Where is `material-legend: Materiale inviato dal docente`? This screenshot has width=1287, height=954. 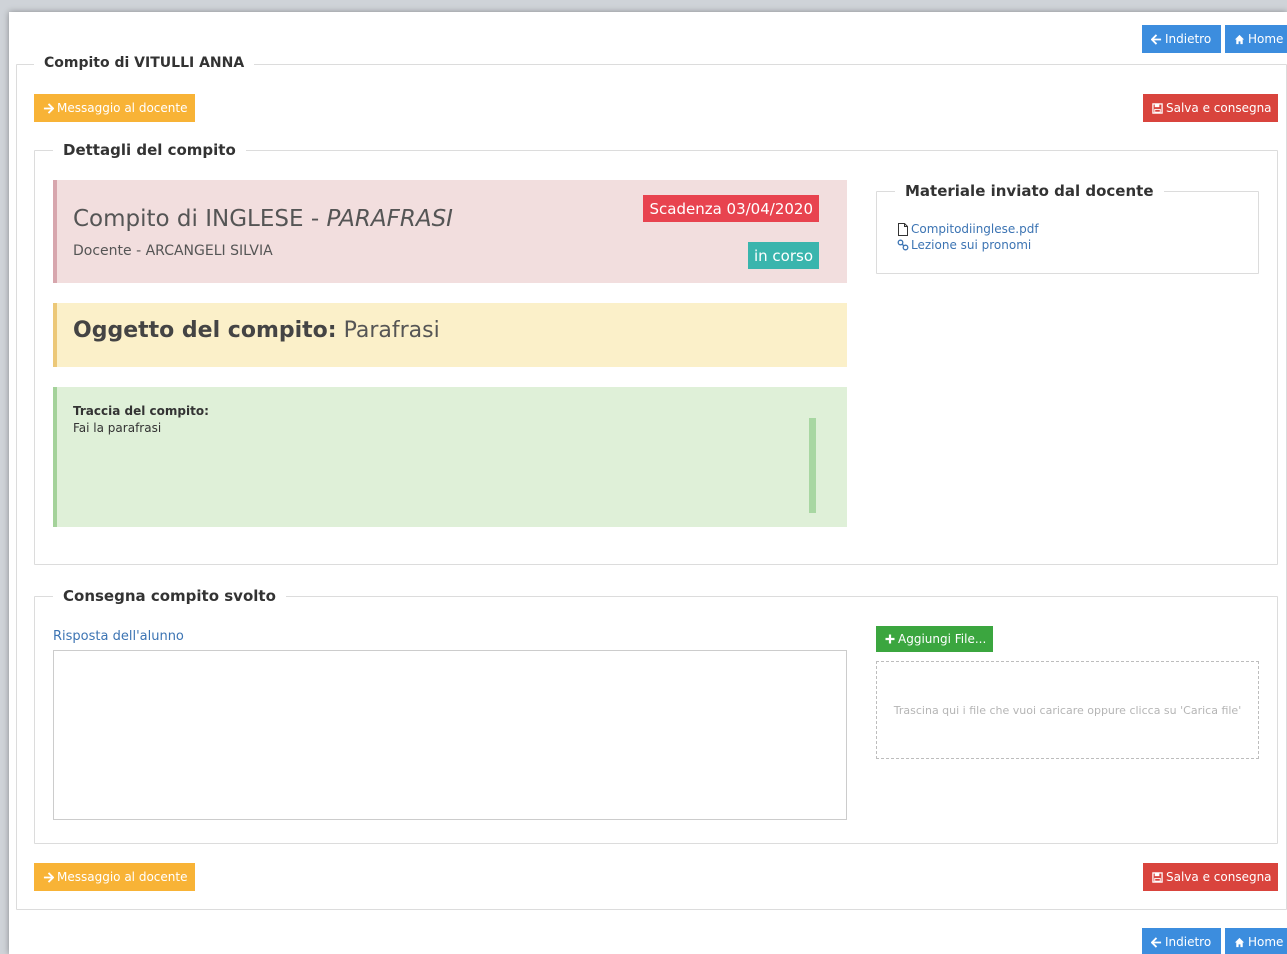
material-legend: Materiale inviato dal docente is located at coordinates (1029, 191).